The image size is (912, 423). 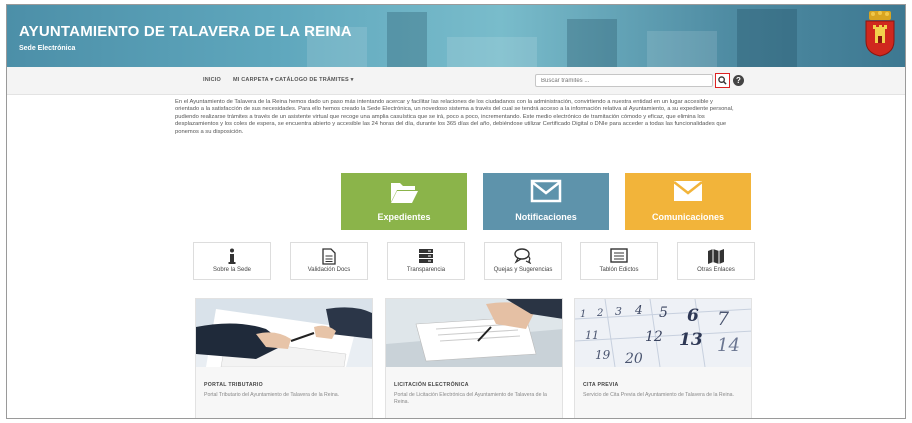 I want to click on tile-sobre-la-sede: Sobre la Sede, so click(x=232, y=261).